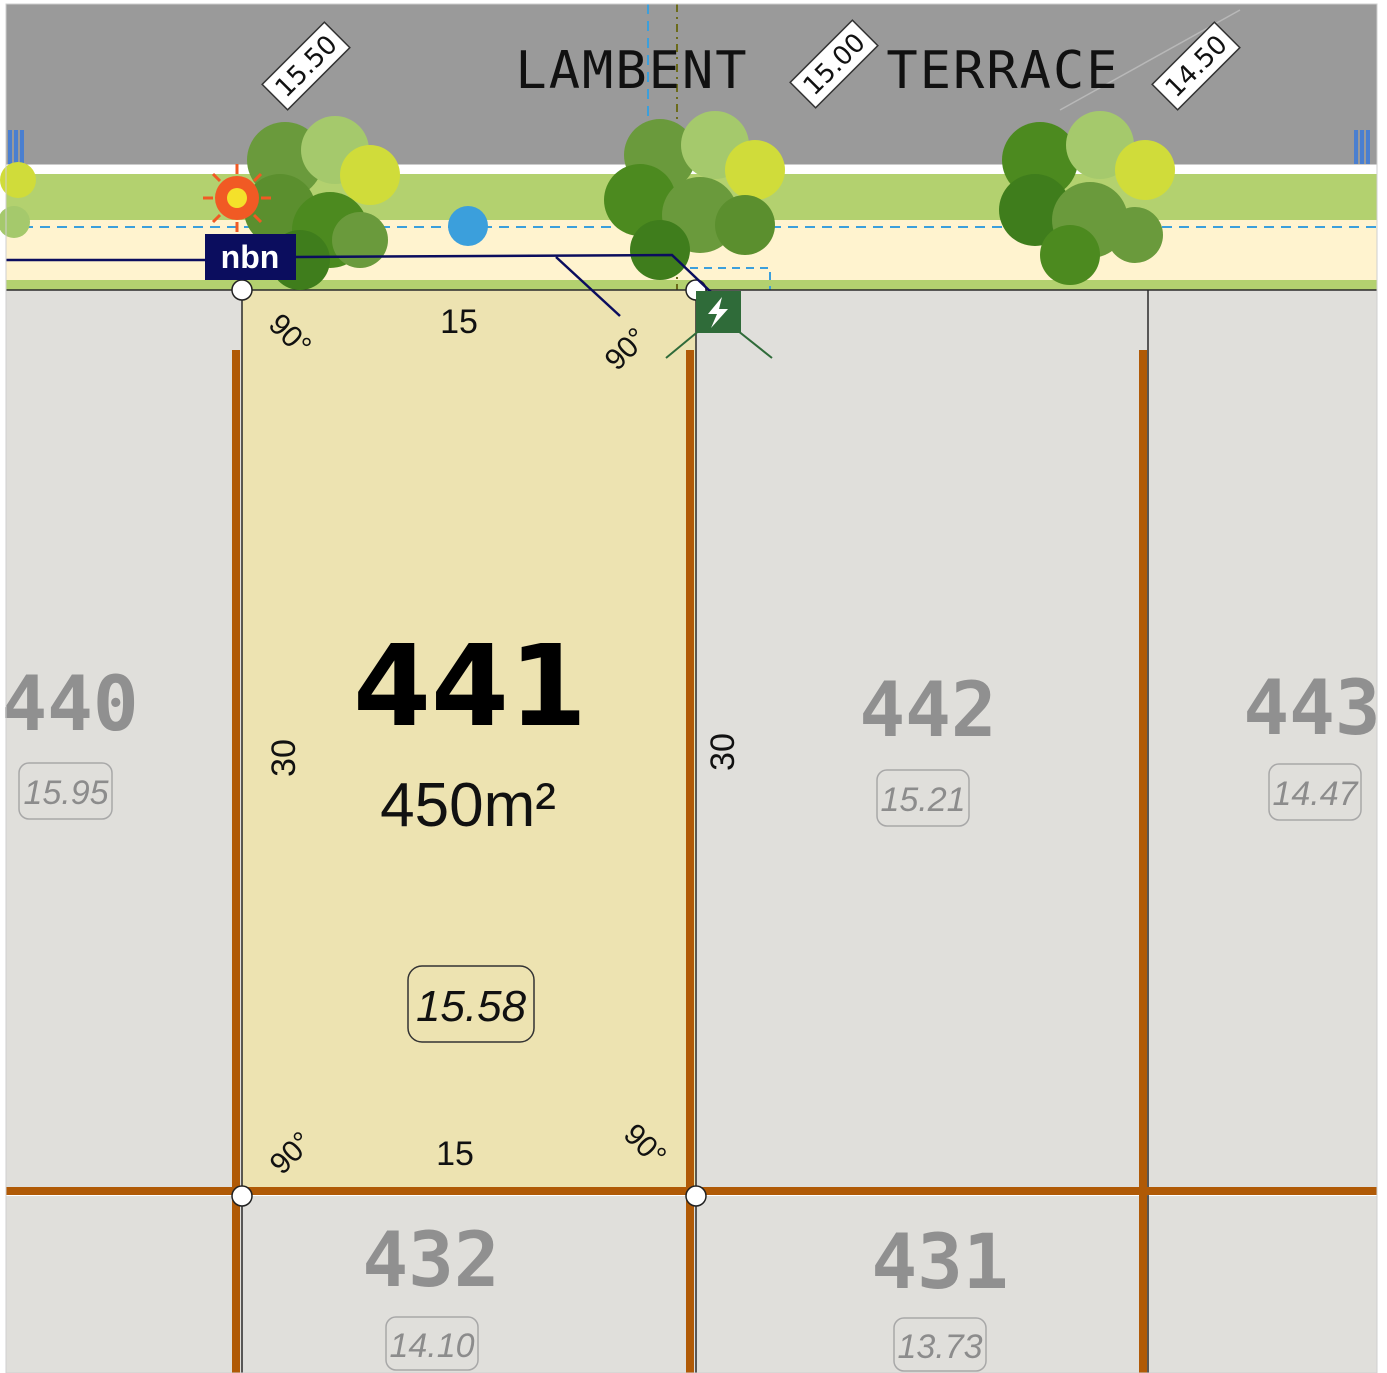  I want to click on lot-440-level: 15.95, so click(65, 793).